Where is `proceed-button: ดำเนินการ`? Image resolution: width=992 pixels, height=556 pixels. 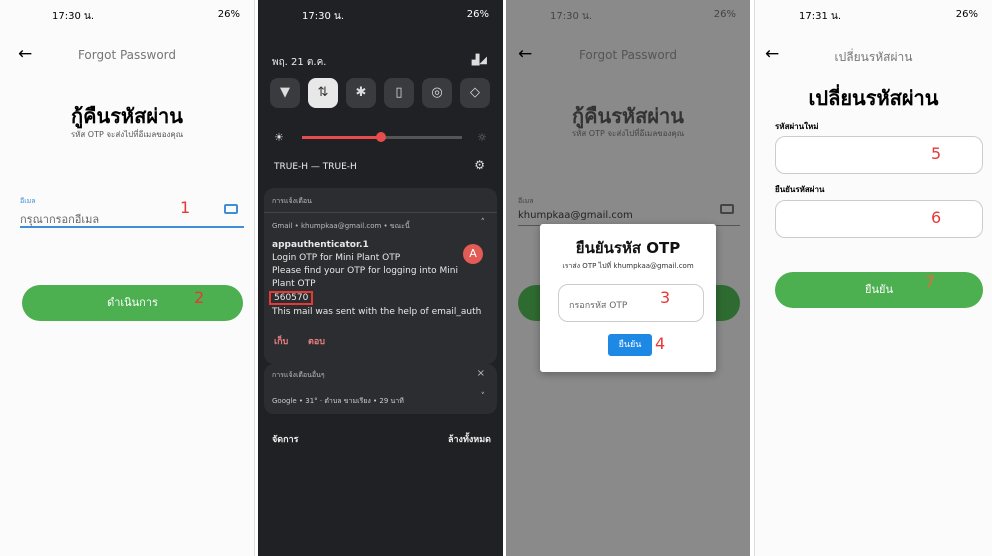
proceed-button: ดำเนินการ is located at coordinates (132, 303).